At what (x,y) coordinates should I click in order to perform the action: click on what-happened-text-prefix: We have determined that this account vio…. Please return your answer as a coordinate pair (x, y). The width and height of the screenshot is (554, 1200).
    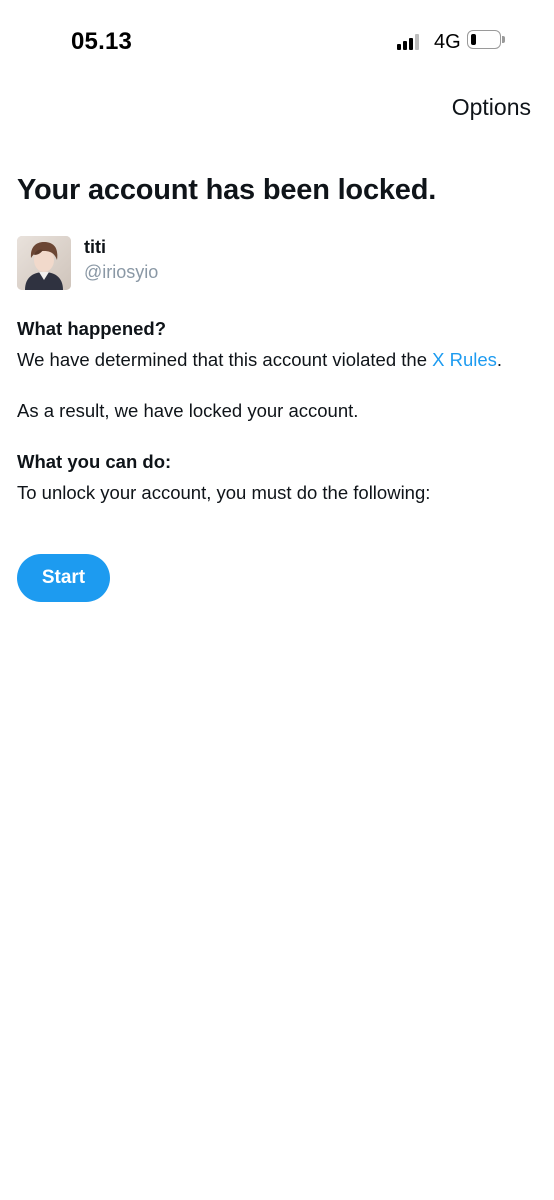
    Looking at the image, I should click on (225, 359).